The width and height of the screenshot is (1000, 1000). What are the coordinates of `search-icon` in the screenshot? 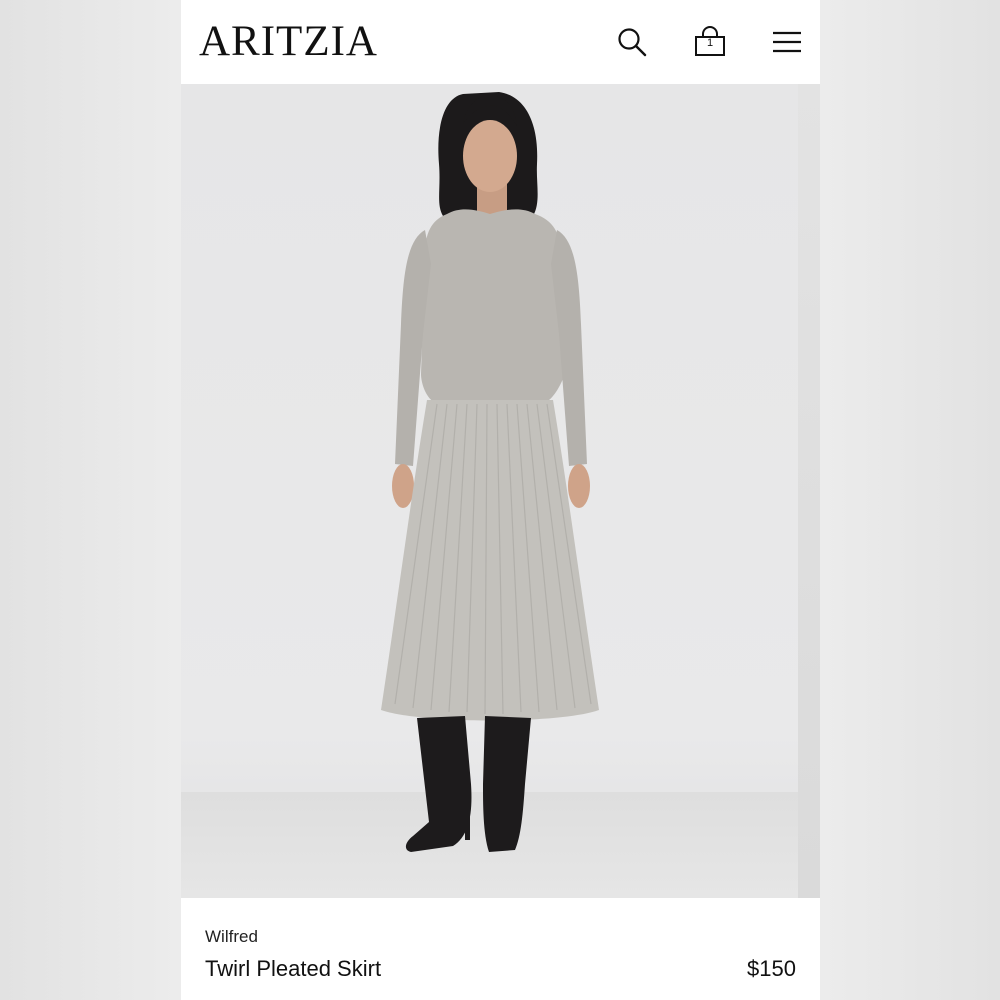 It's located at (632, 42).